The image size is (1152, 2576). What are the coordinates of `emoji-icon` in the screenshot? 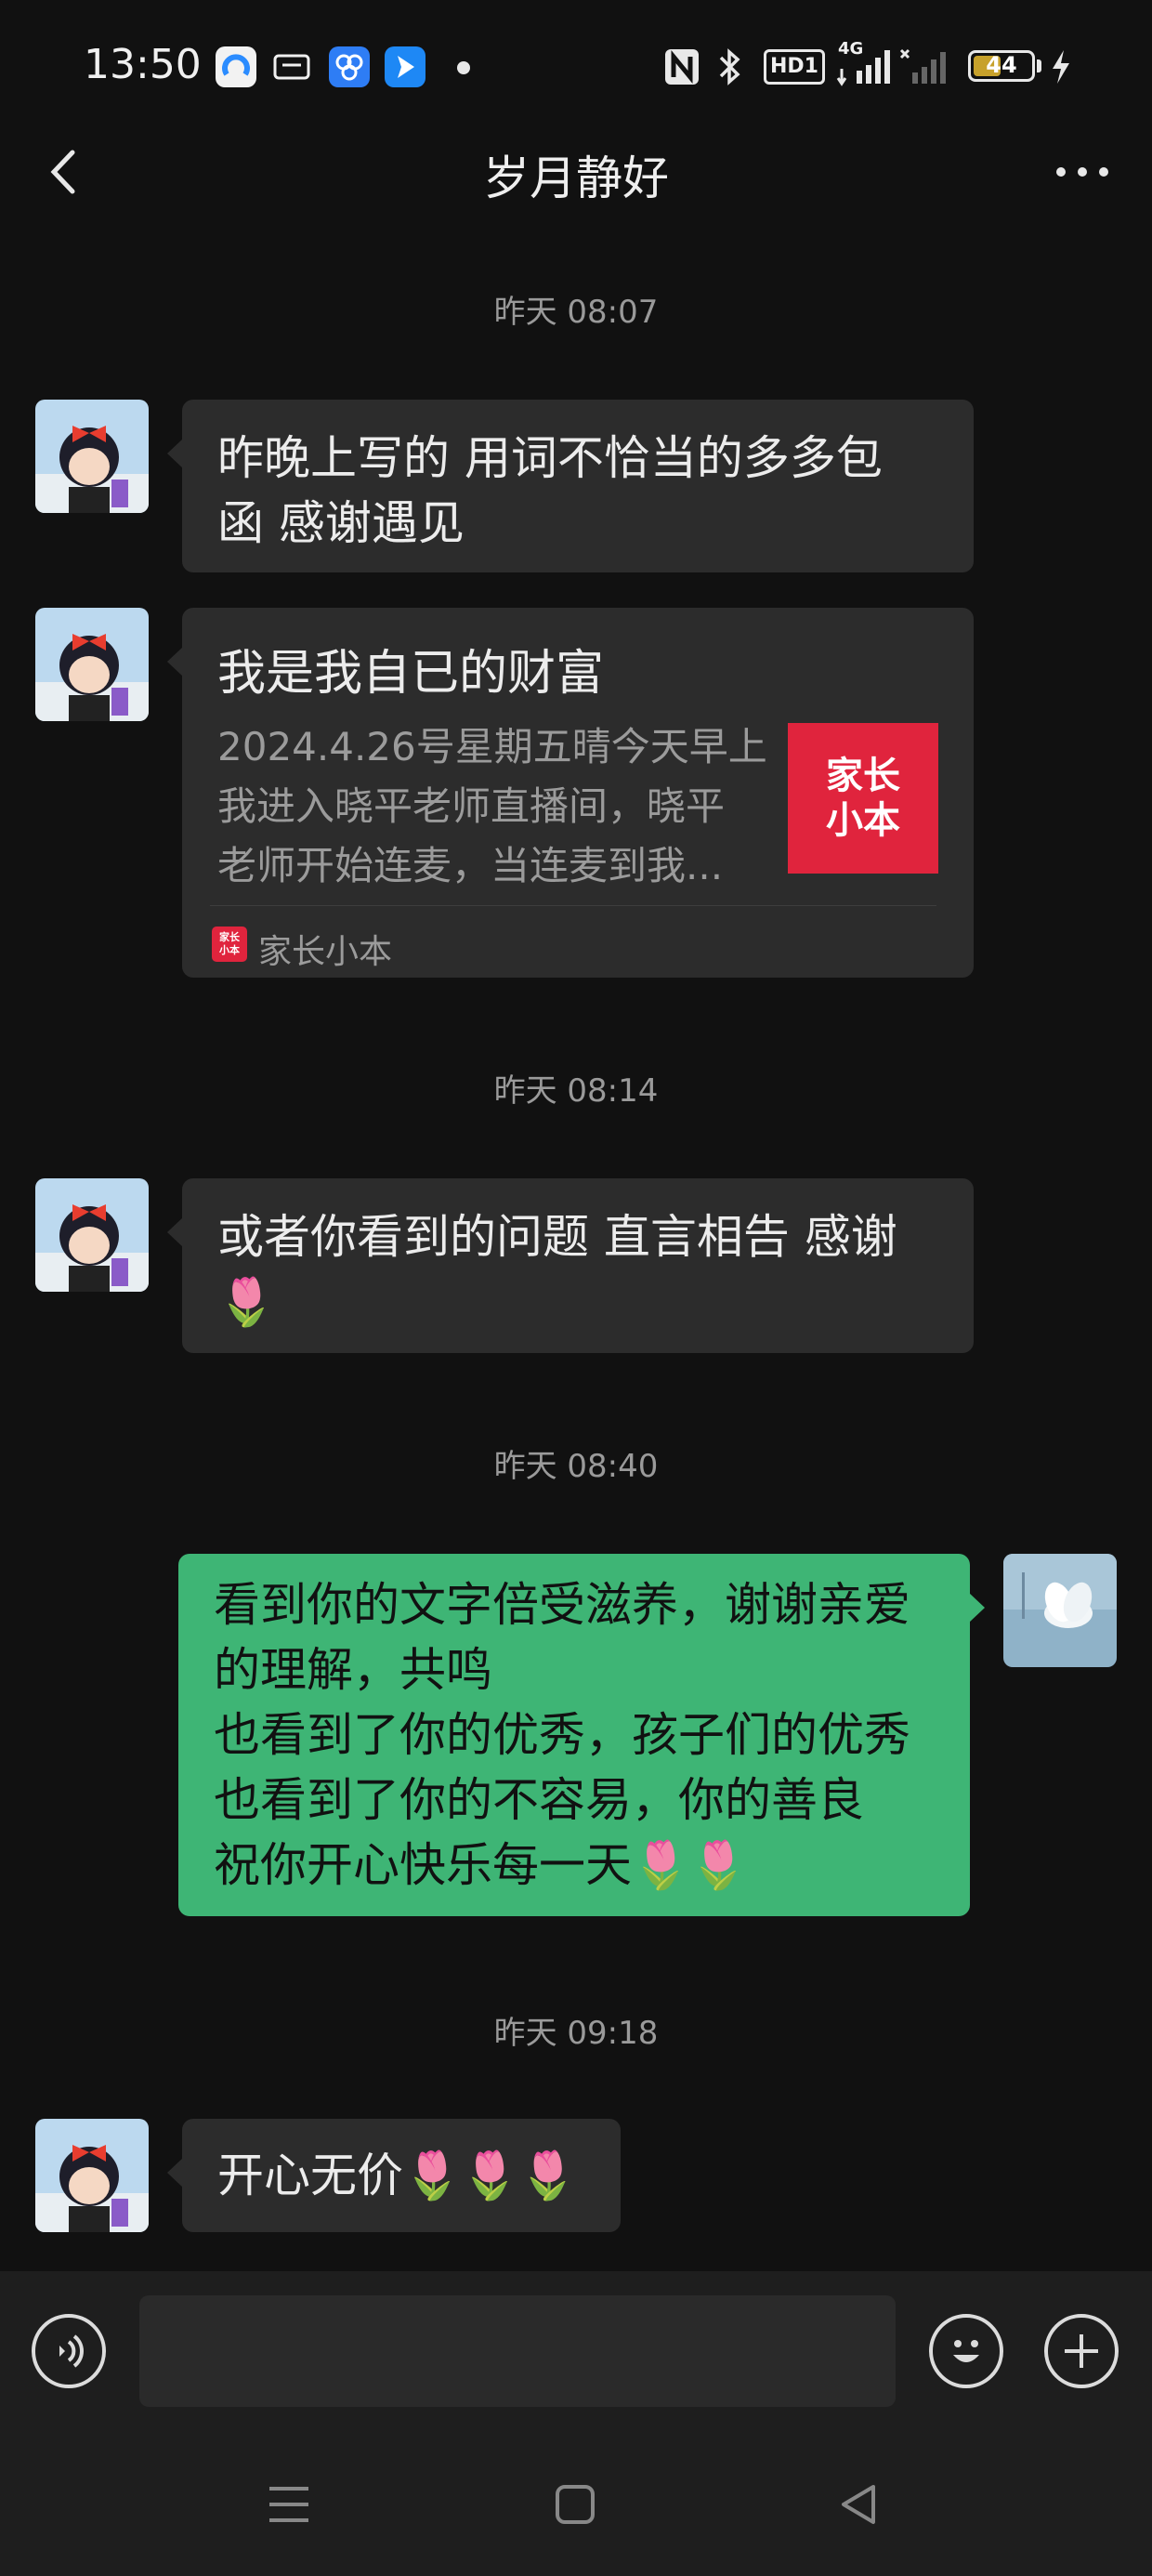 It's located at (966, 2351).